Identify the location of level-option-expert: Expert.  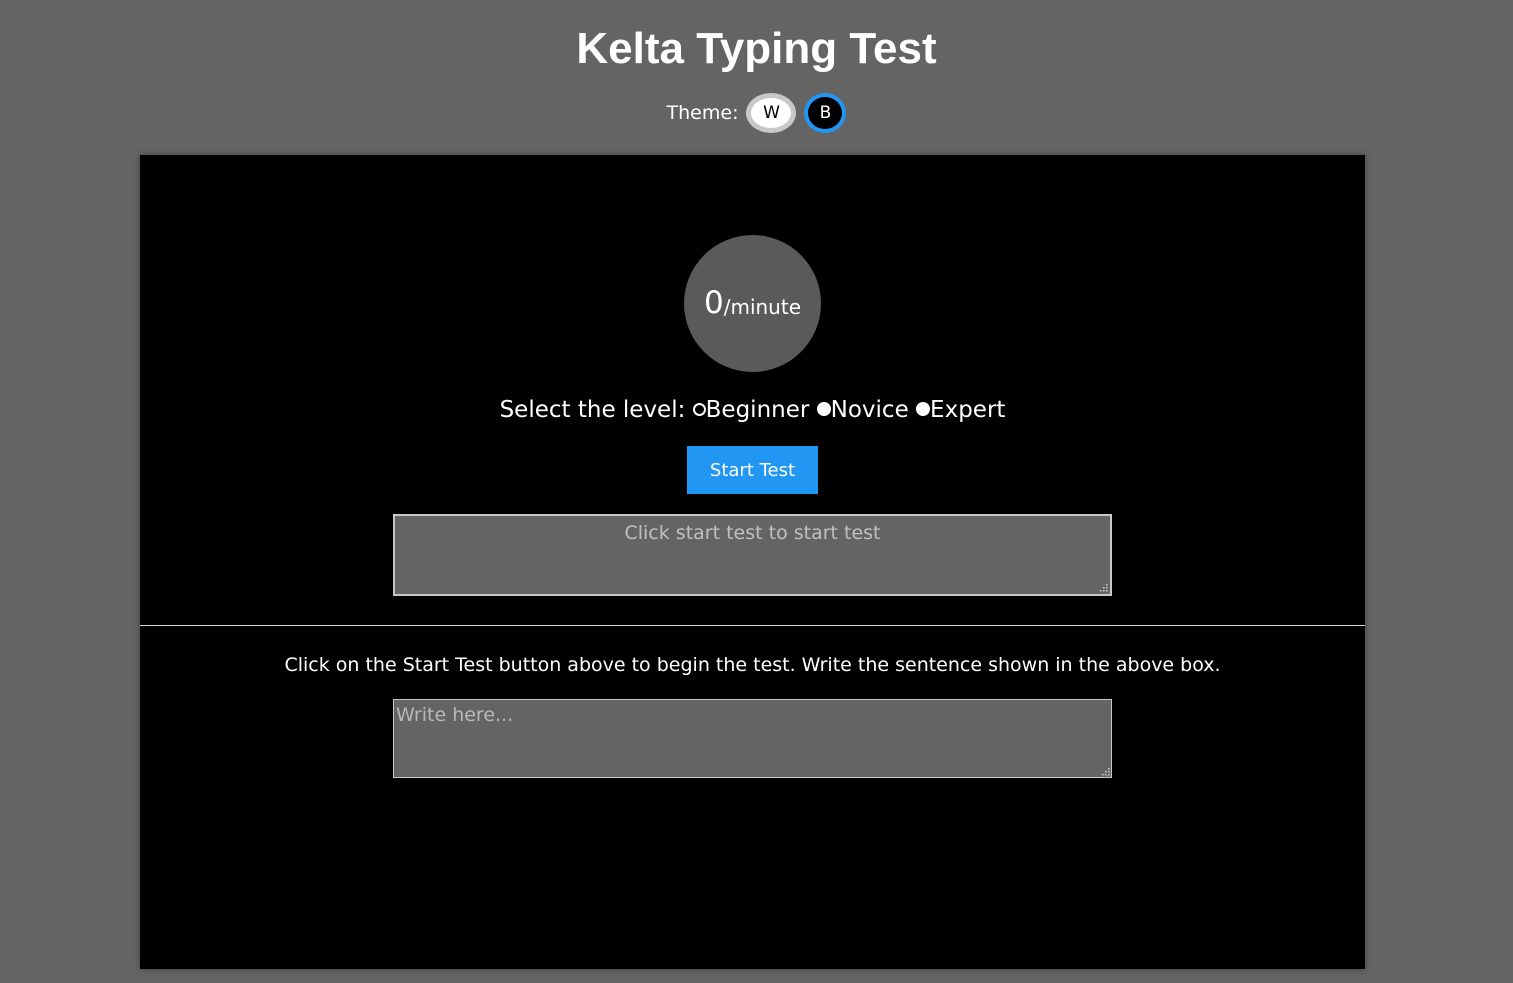
(960, 410).